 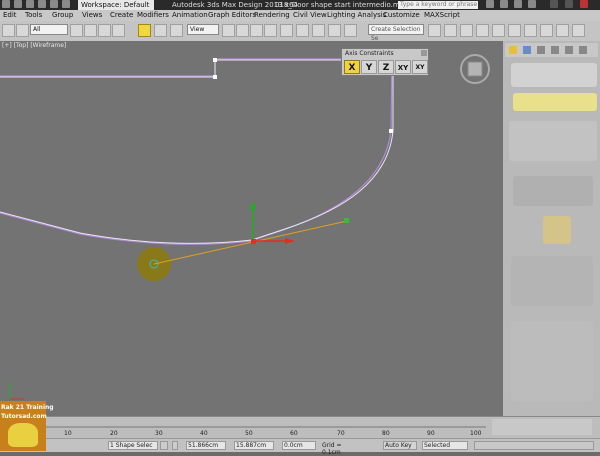 What do you see at coordinates (318, 30) in the screenshot?
I see `percent-snap-button` at bounding box center [318, 30].